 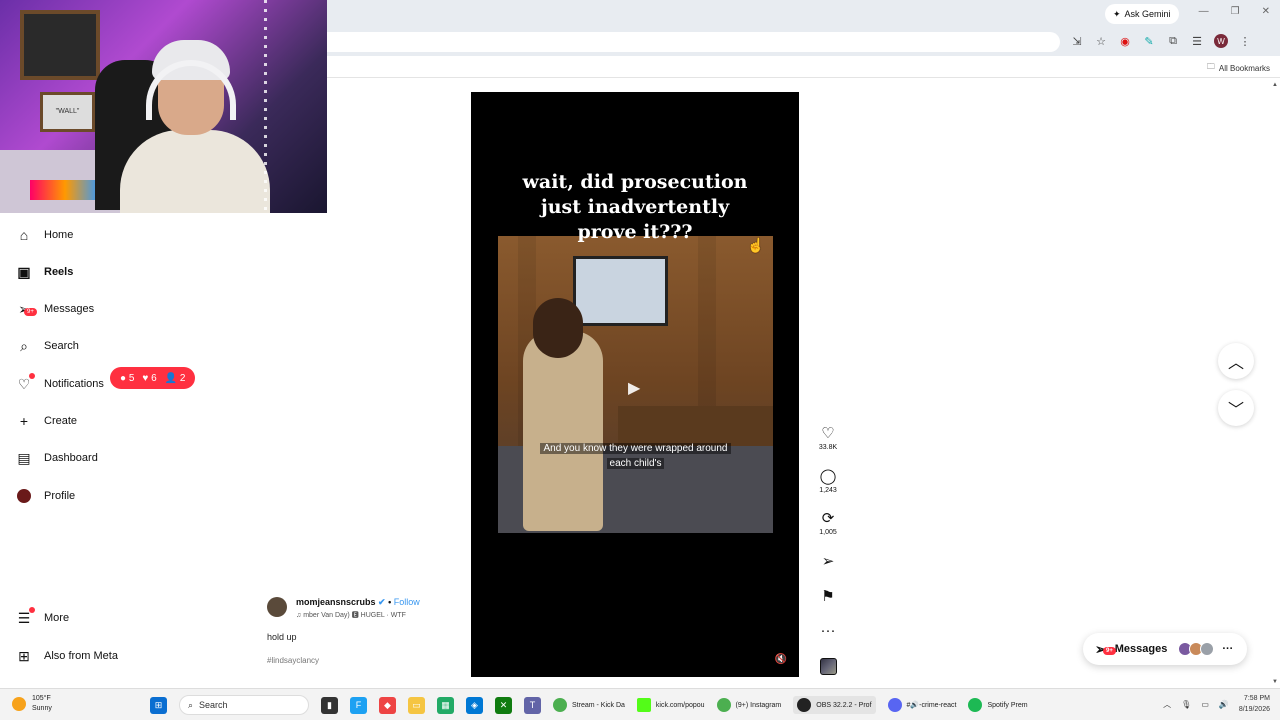 I want to click on install-app-icon: ⇲, so click(x=1077, y=41).